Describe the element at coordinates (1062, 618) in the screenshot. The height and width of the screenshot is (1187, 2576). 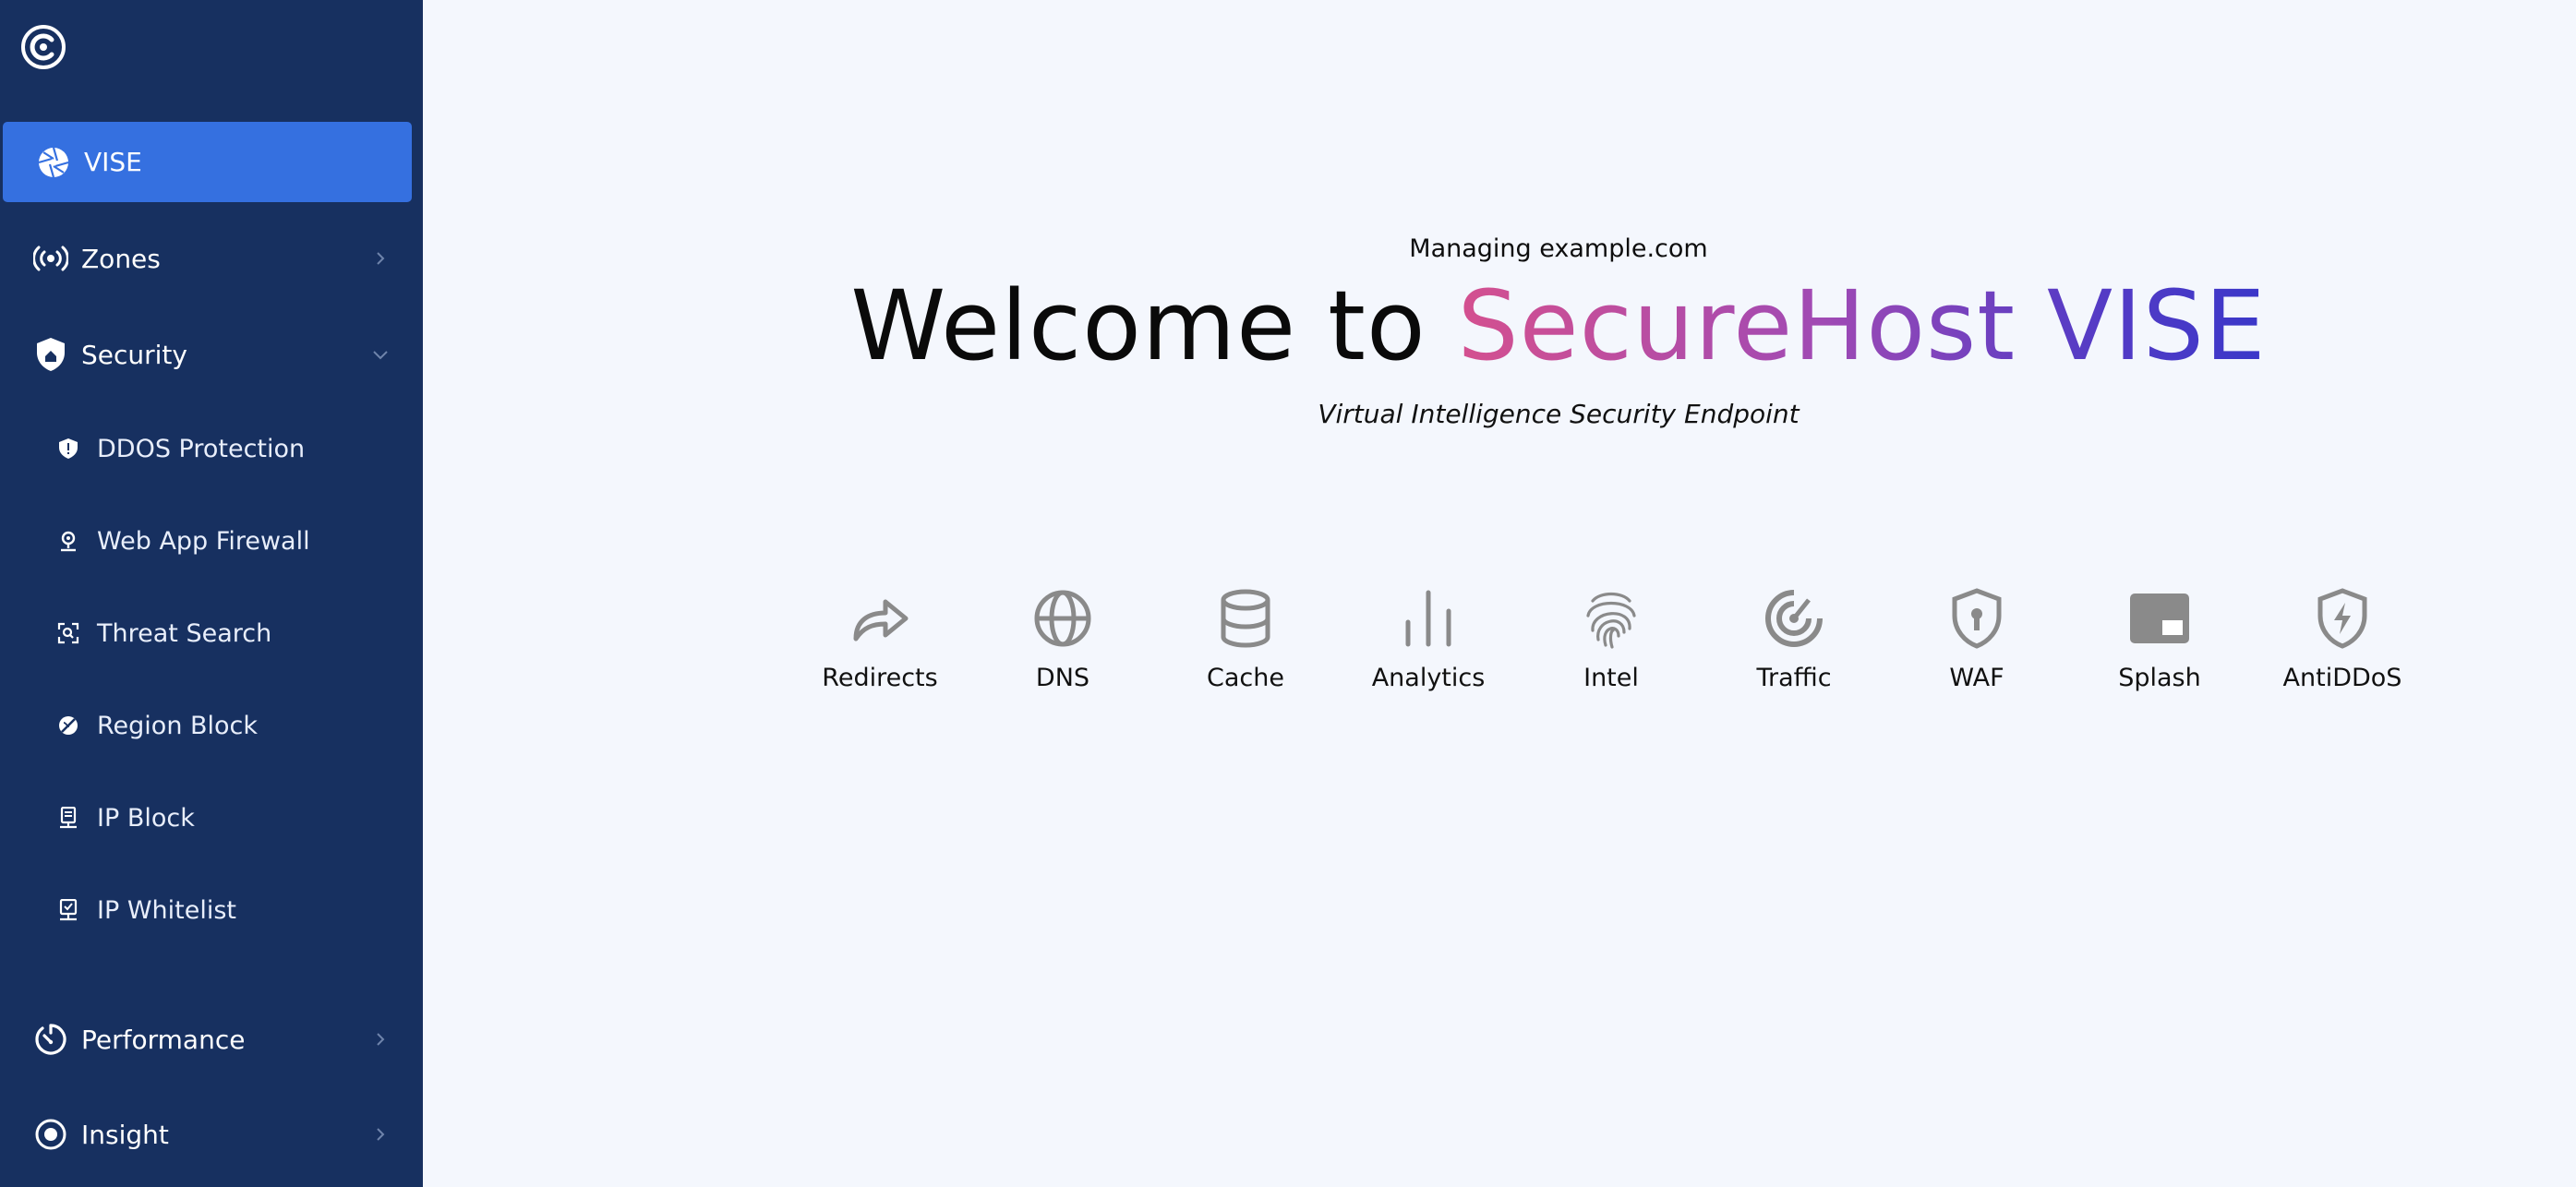
I see `globe-icon` at that location.